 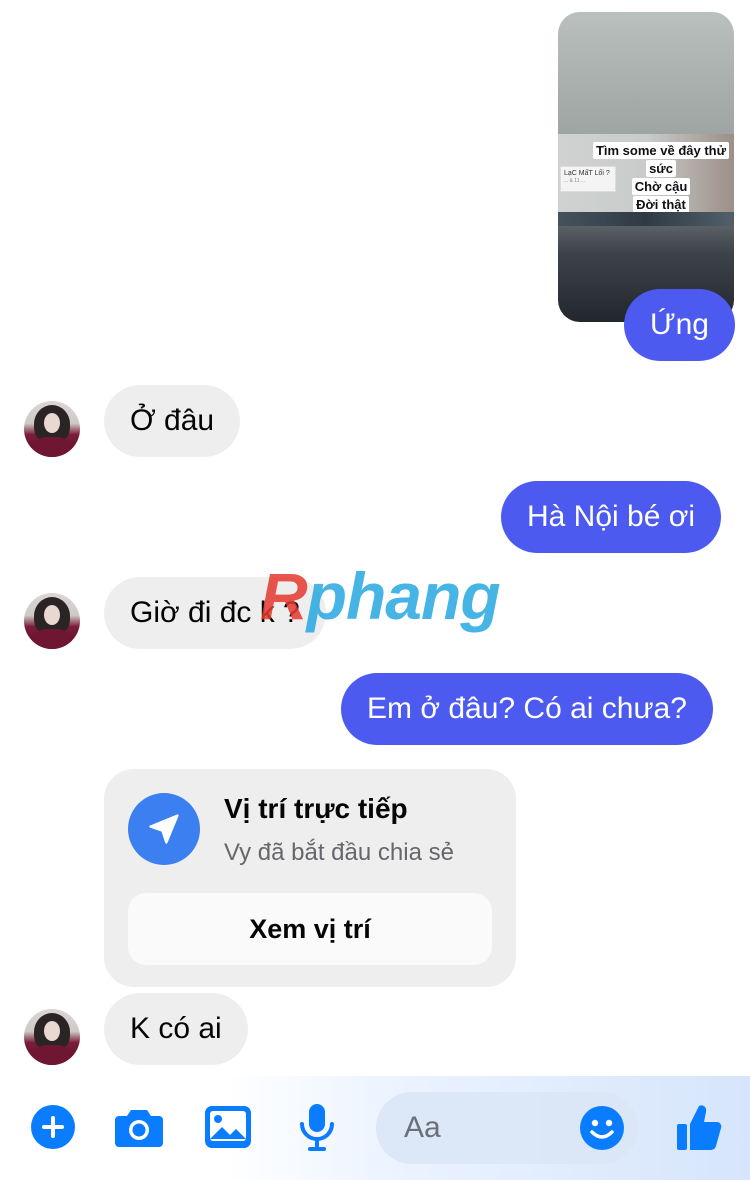 I want to click on image-caption: Tìm some về đây thử sức Chờ cậu Đời thật, so click(x=661, y=178).